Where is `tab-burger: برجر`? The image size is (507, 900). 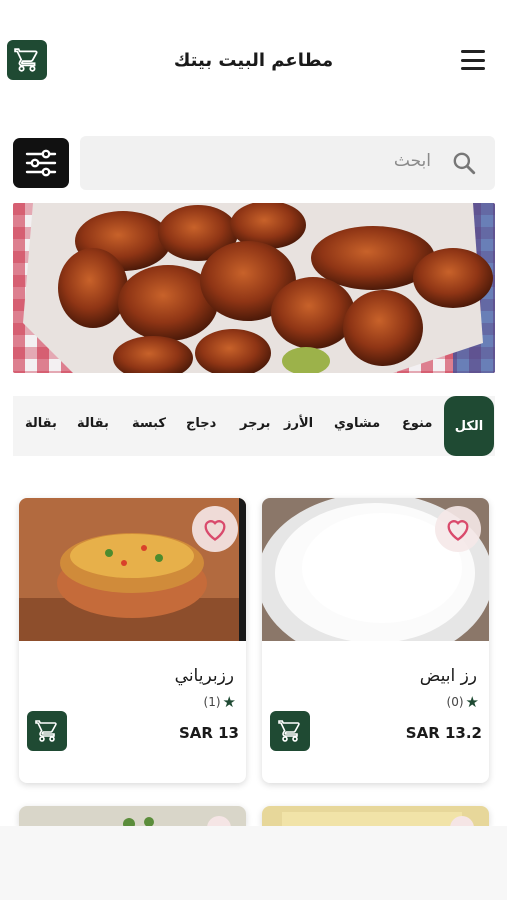 tab-burger: برجر is located at coordinates (255, 423).